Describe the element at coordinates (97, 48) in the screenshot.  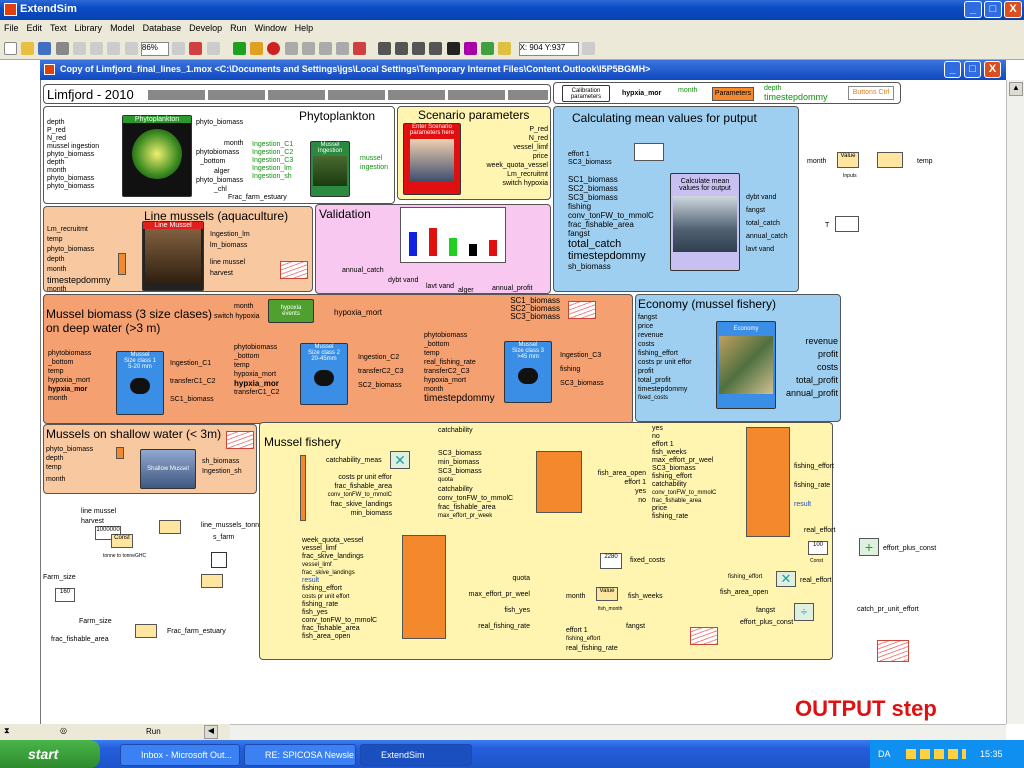
I see `copy-icon` at that location.